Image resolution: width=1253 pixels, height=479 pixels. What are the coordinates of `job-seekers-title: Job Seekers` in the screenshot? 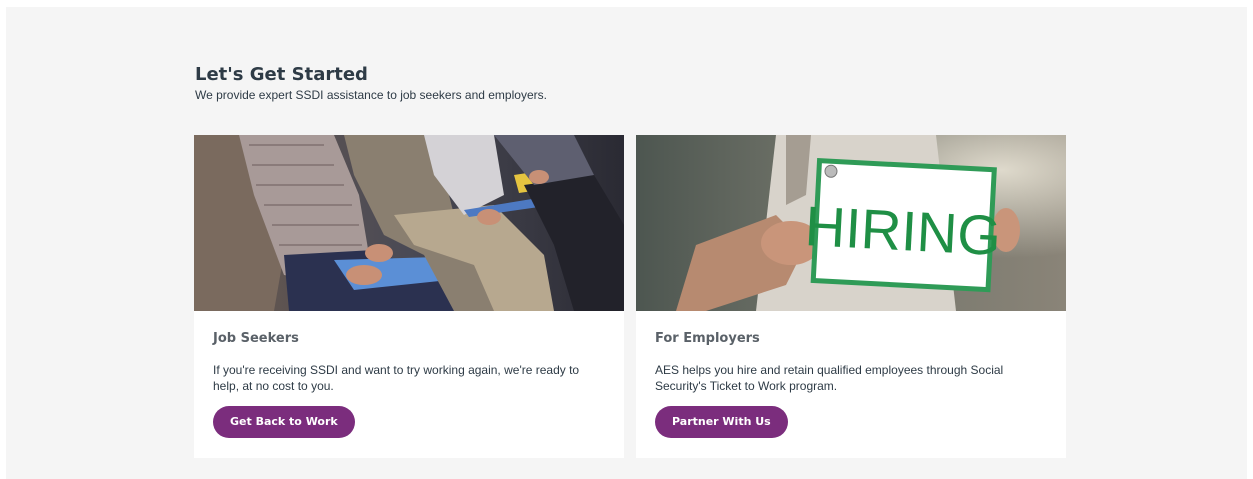 It's located at (256, 338).